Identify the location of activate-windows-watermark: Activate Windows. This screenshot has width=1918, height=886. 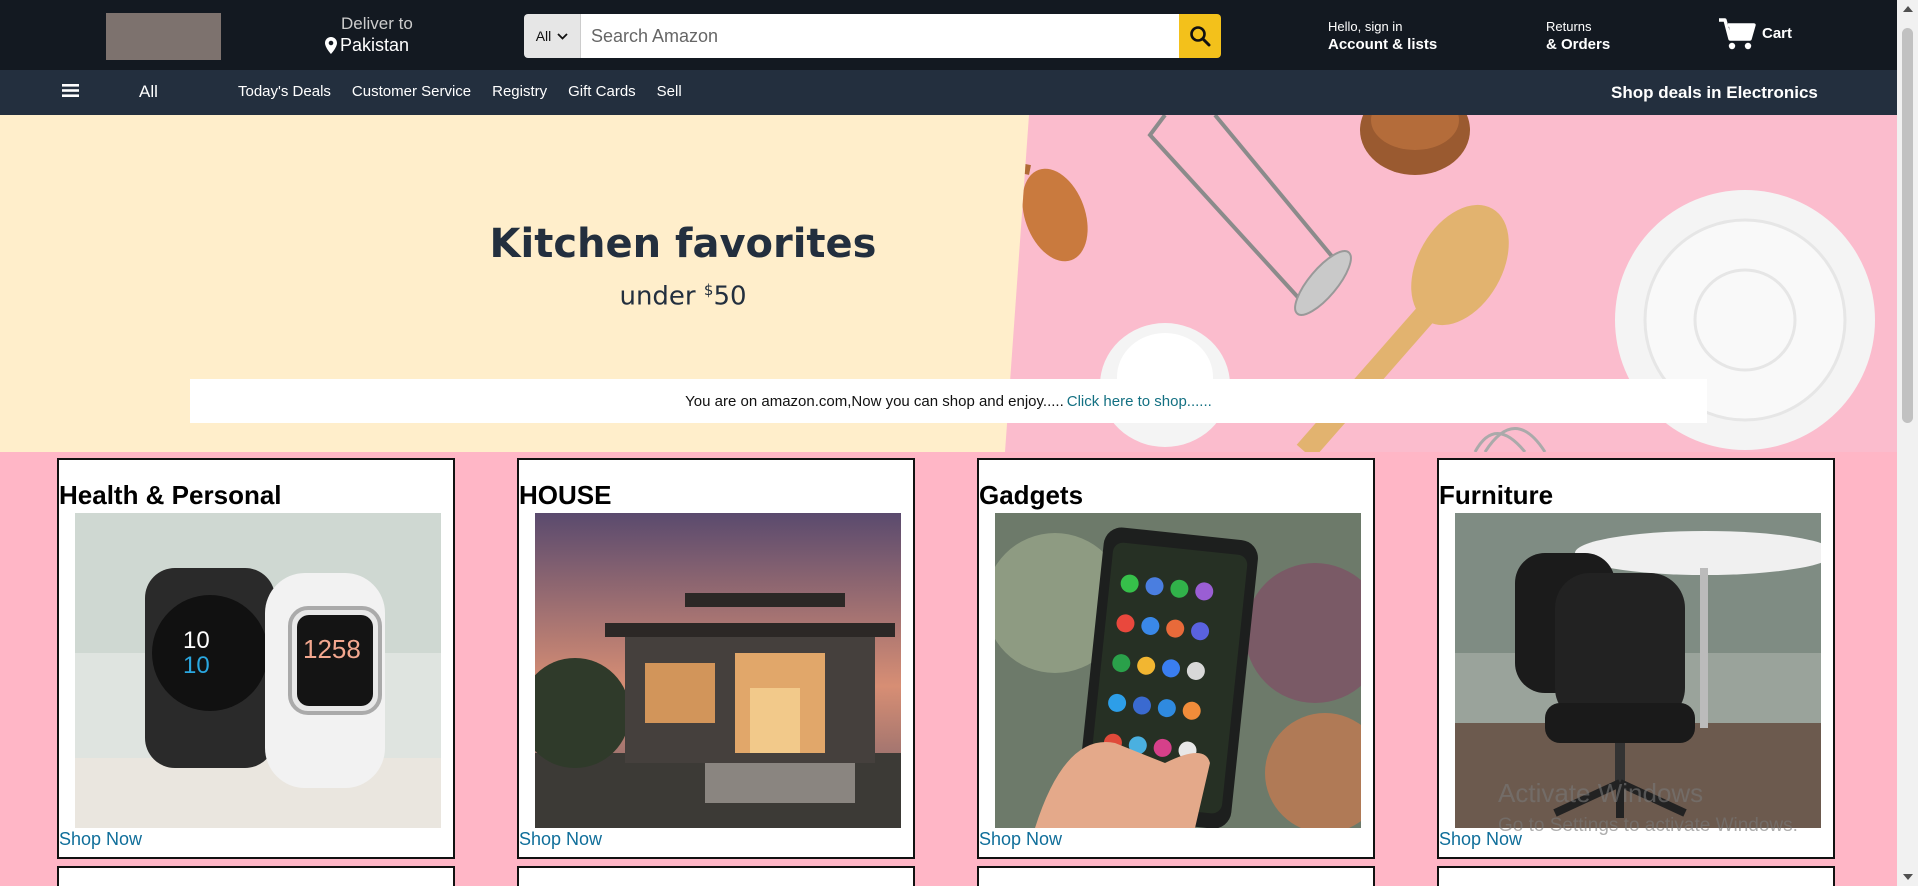
(1601, 793).